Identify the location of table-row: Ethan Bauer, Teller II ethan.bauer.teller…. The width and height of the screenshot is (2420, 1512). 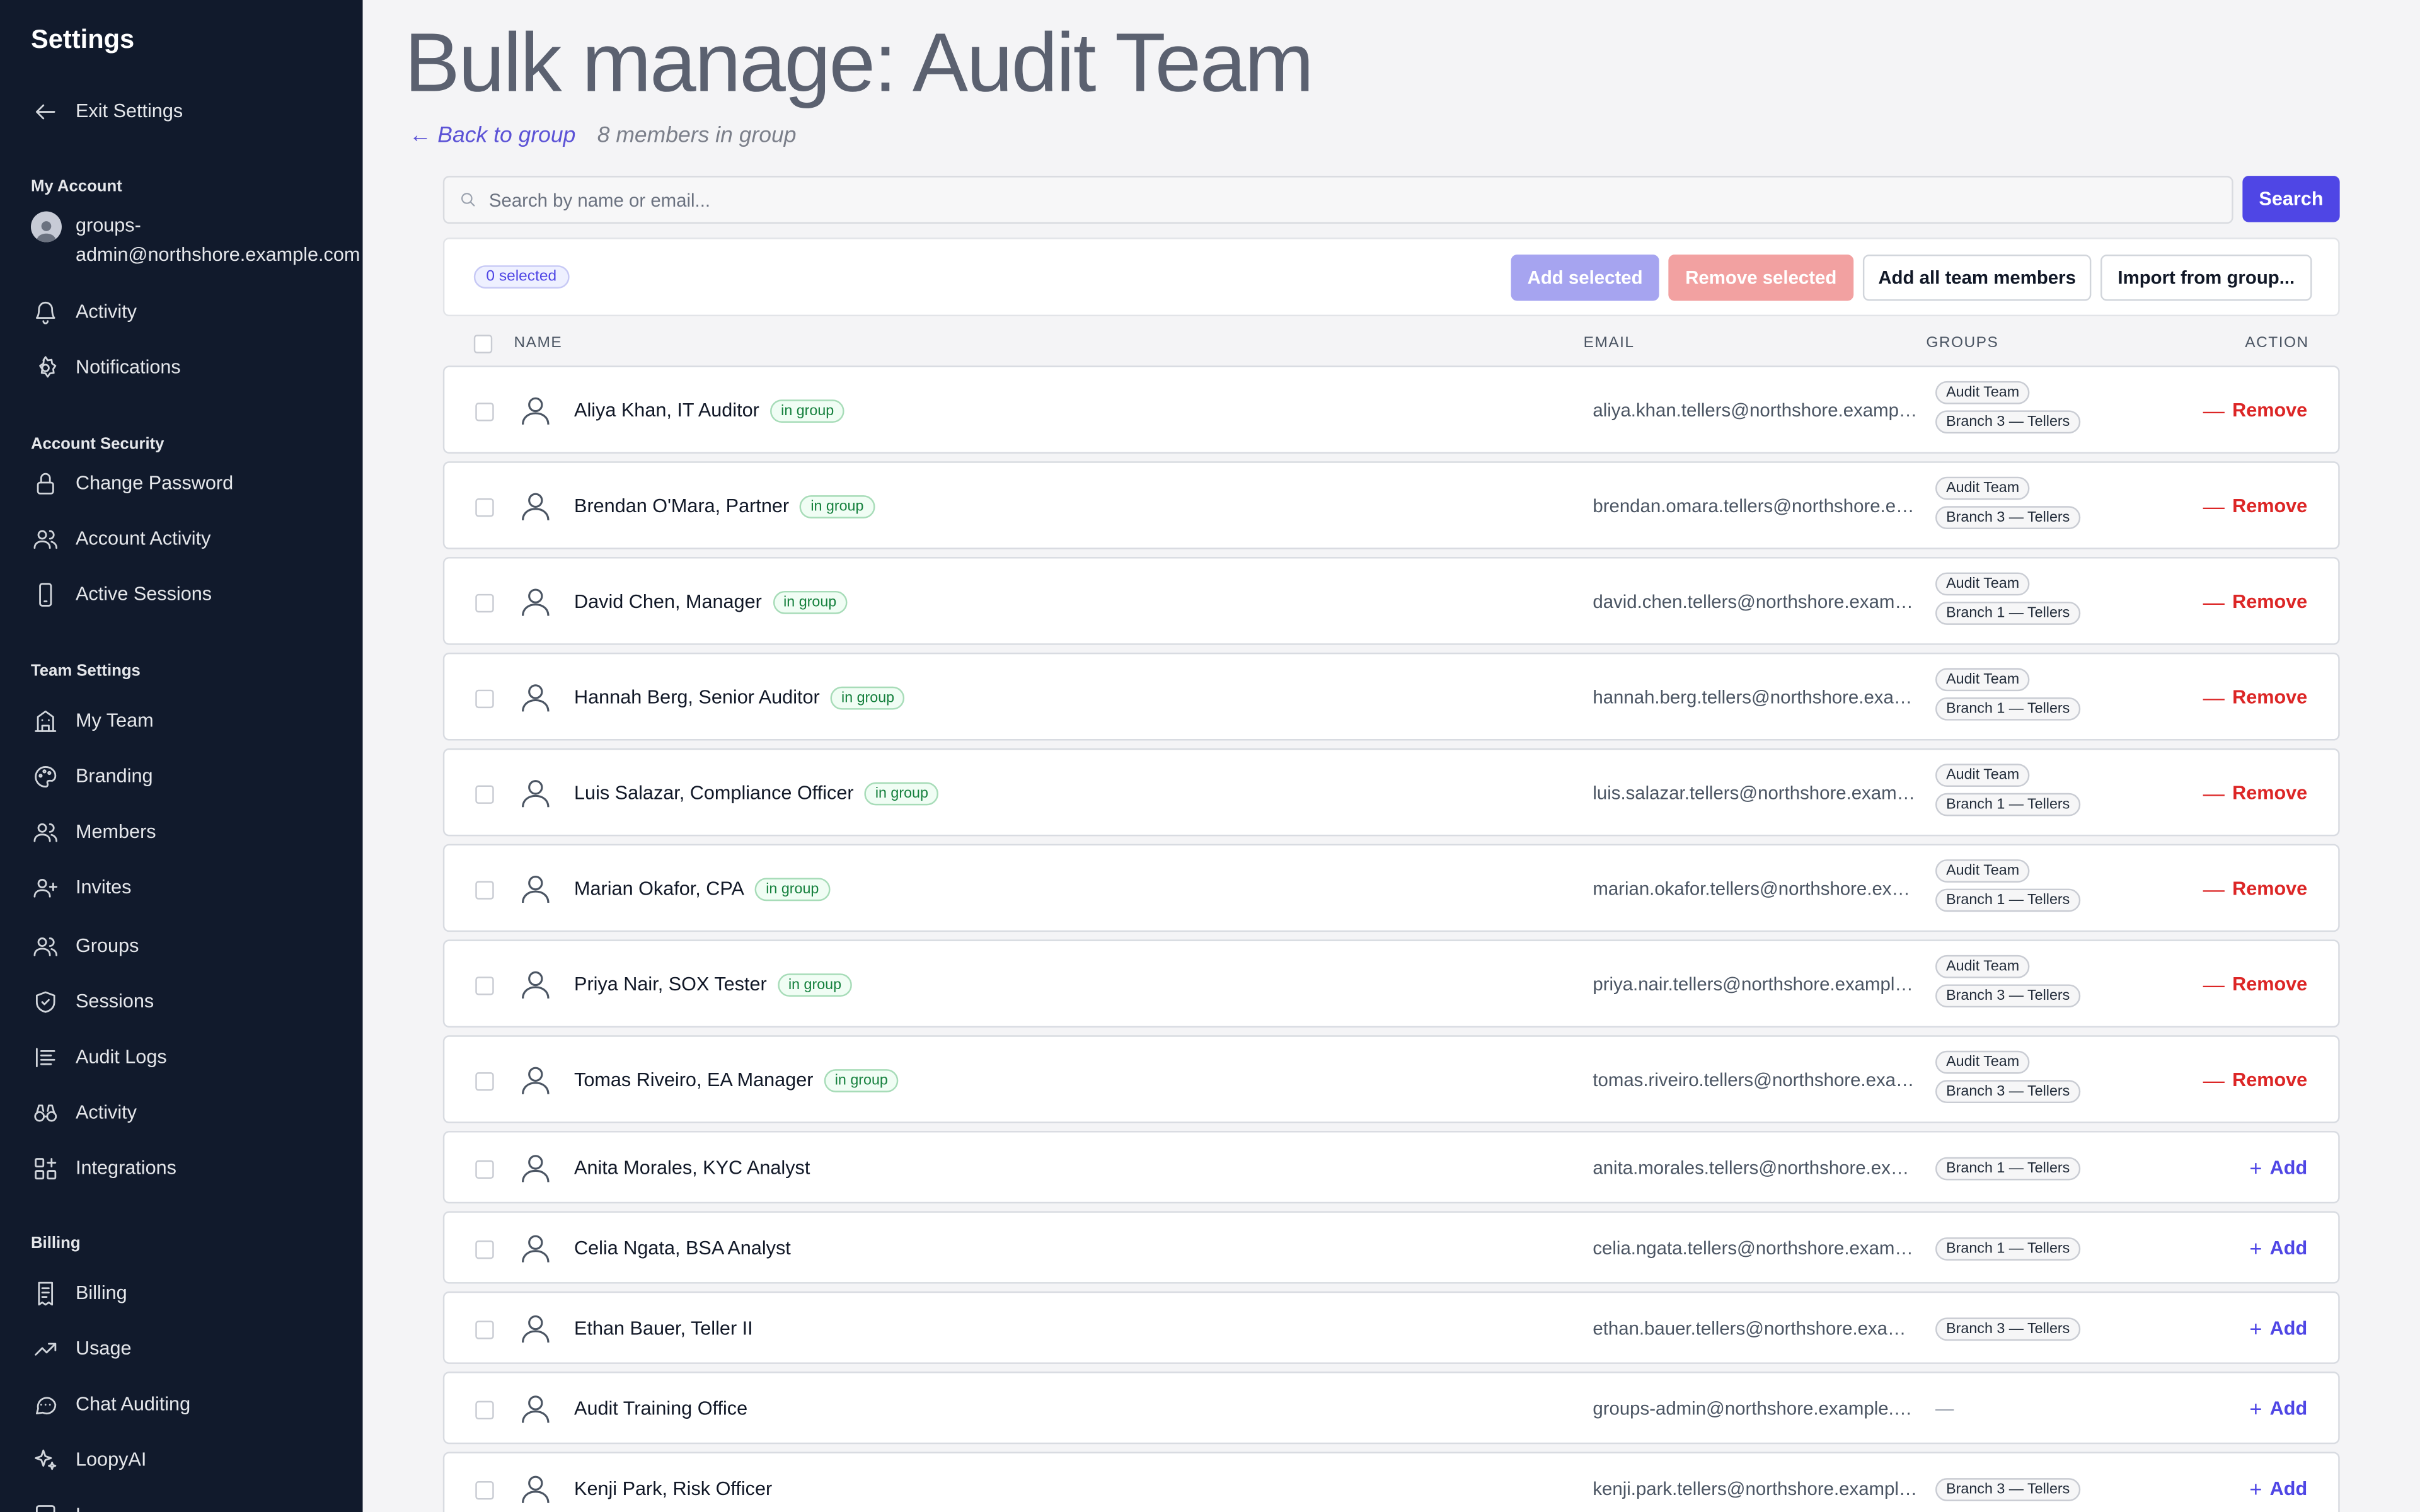
(1391, 1327).